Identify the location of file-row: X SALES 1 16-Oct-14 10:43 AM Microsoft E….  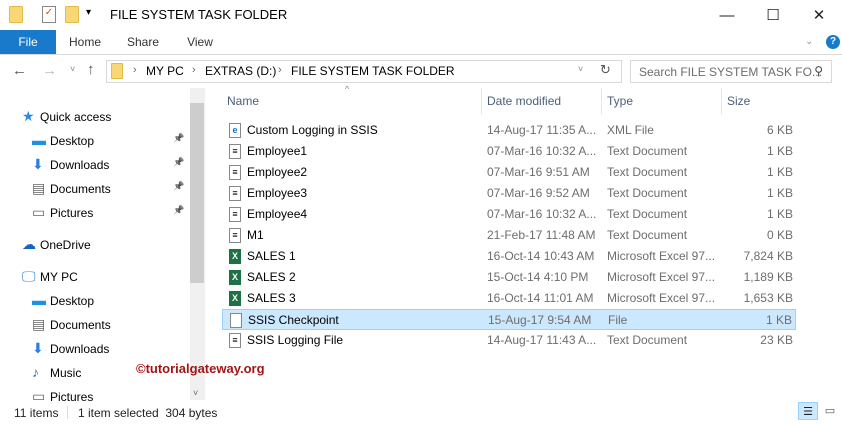
(509, 256).